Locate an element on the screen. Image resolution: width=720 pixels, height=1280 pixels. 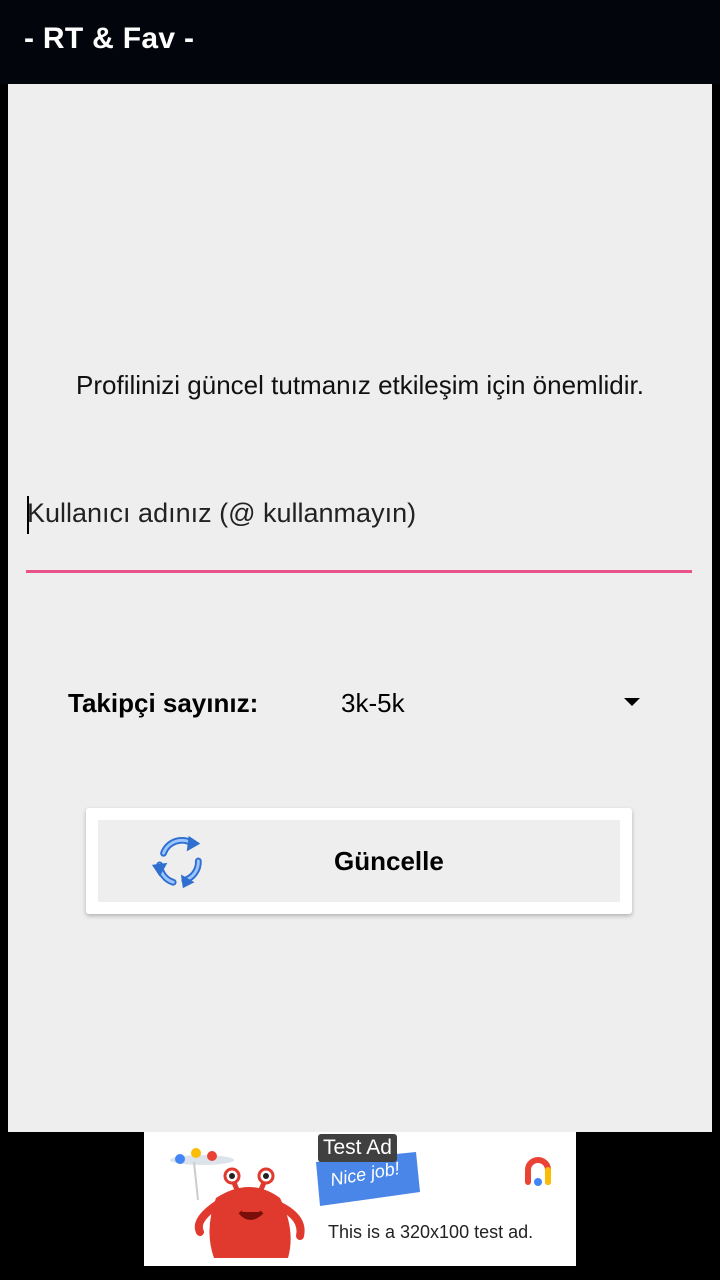
refresh-icon is located at coordinates (176, 862).